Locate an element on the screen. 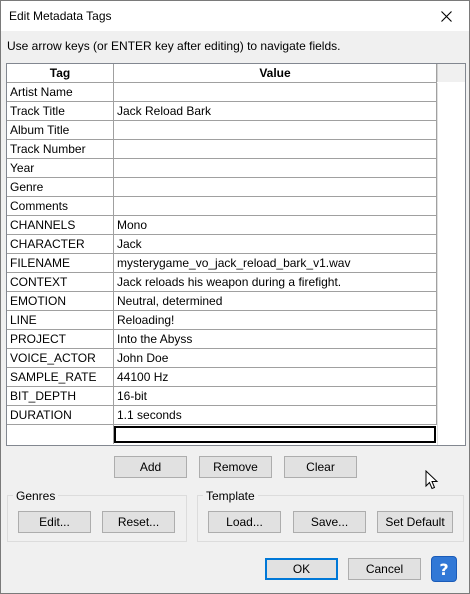 Image resolution: width=470 pixels, height=594 pixels. value-cell: 44100 Hz is located at coordinates (275, 377).